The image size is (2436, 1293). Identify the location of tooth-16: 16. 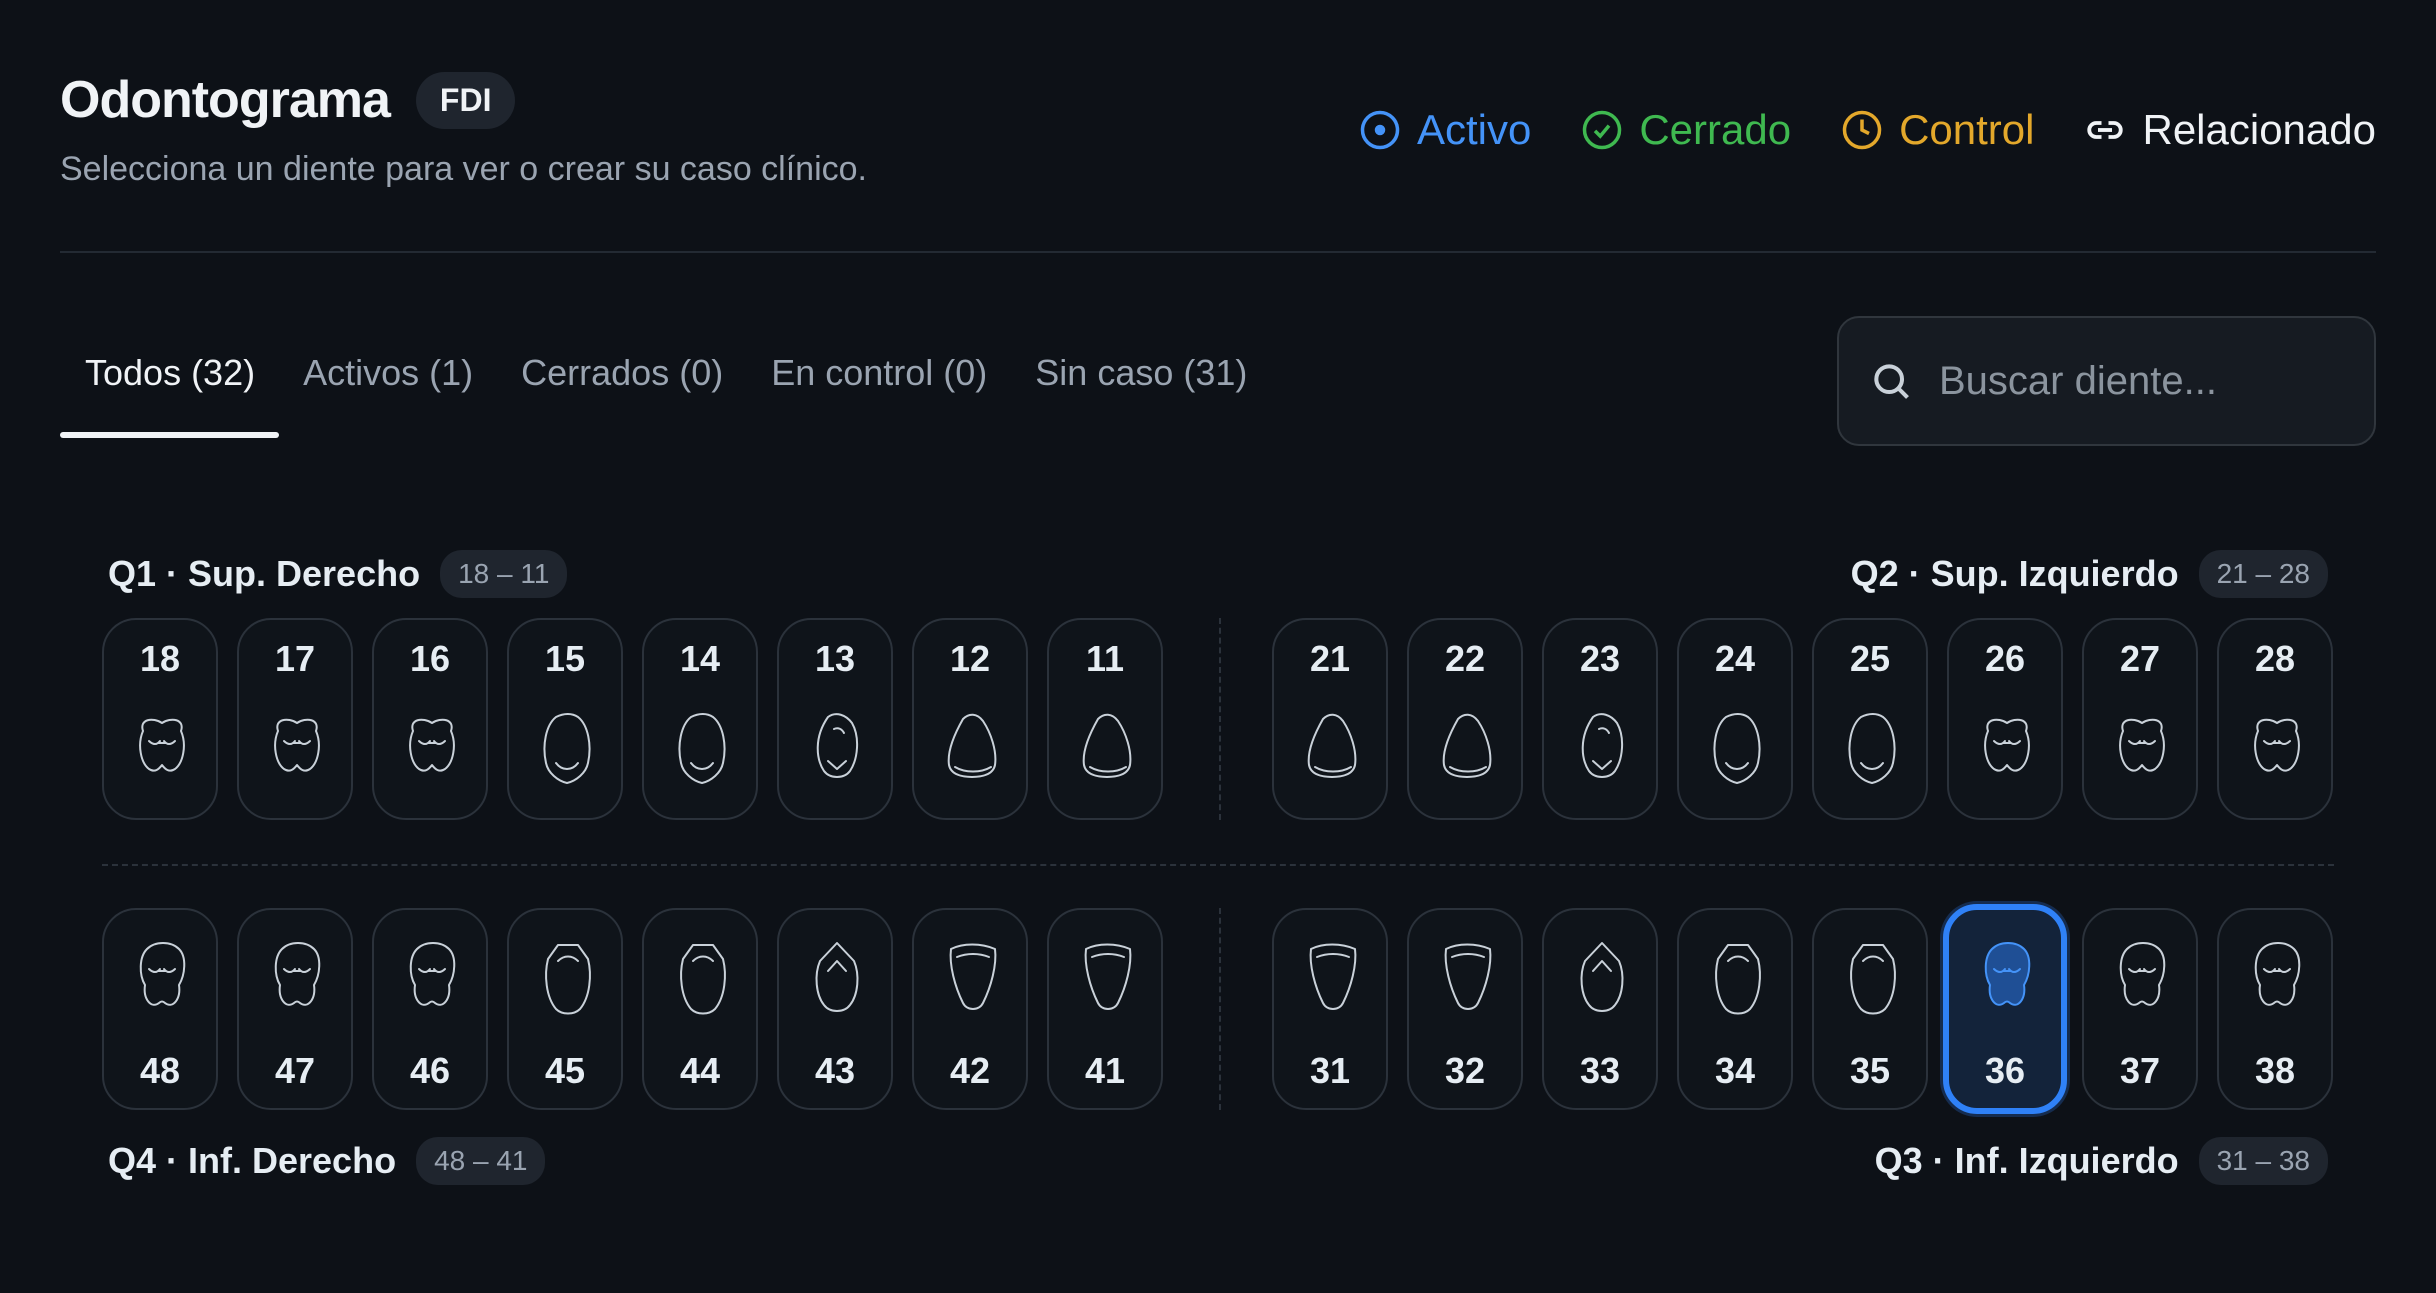
(430, 719).